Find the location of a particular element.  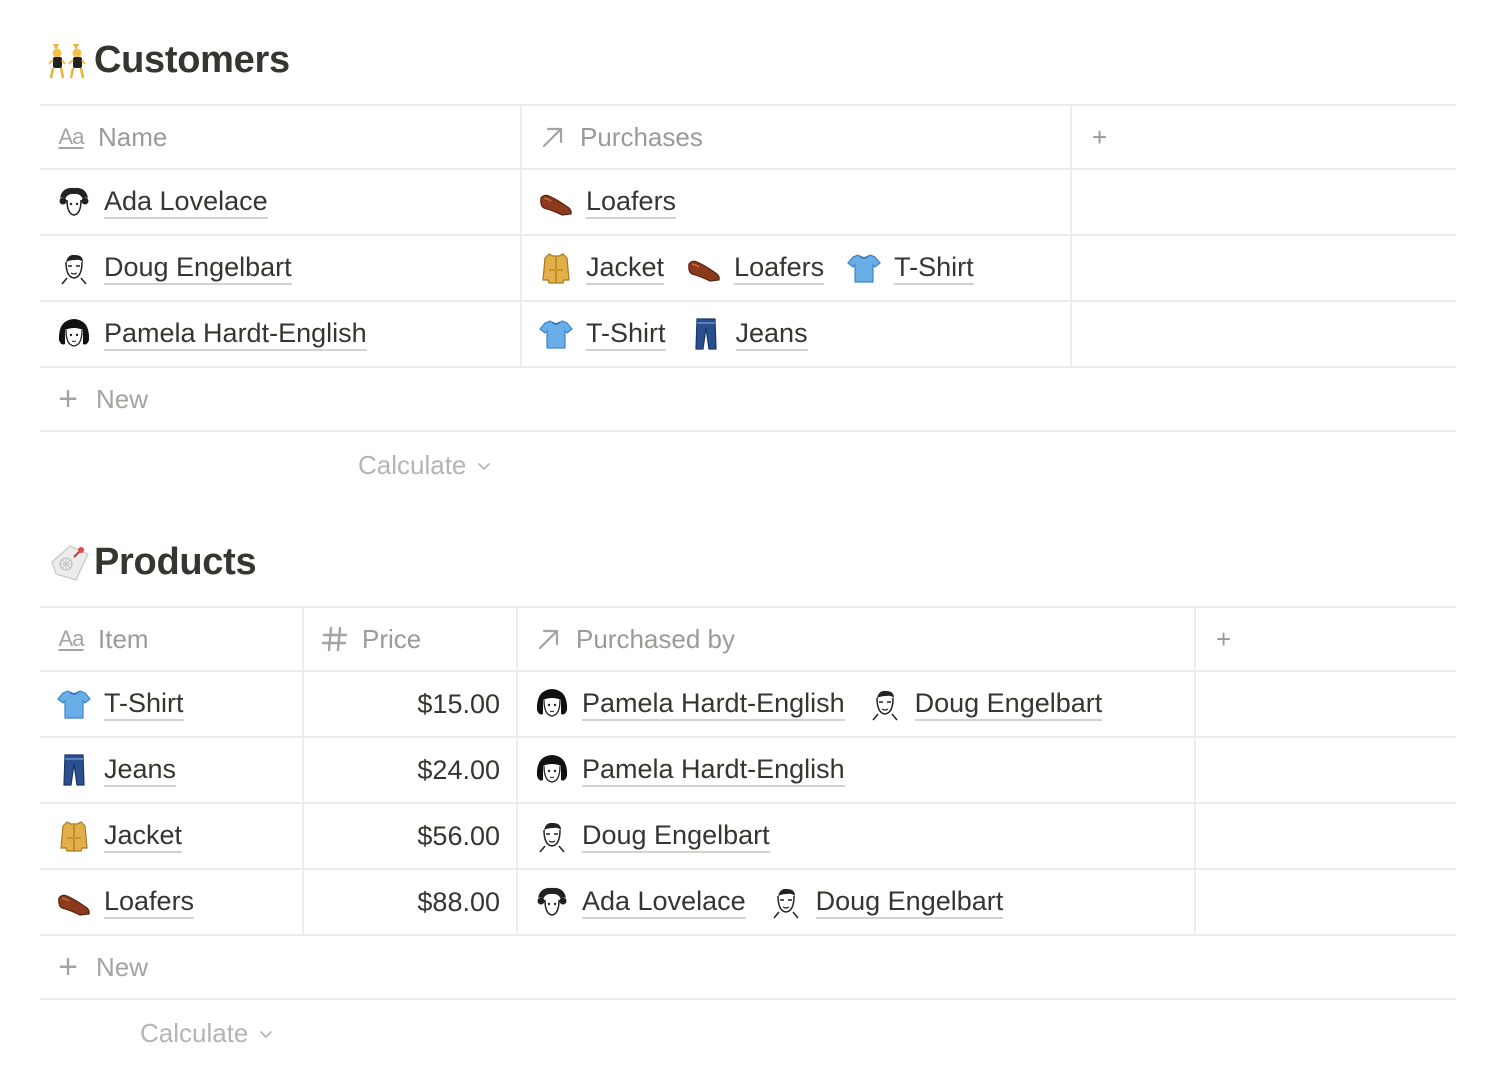

dancers-icon is located at coordinates (70, 60).